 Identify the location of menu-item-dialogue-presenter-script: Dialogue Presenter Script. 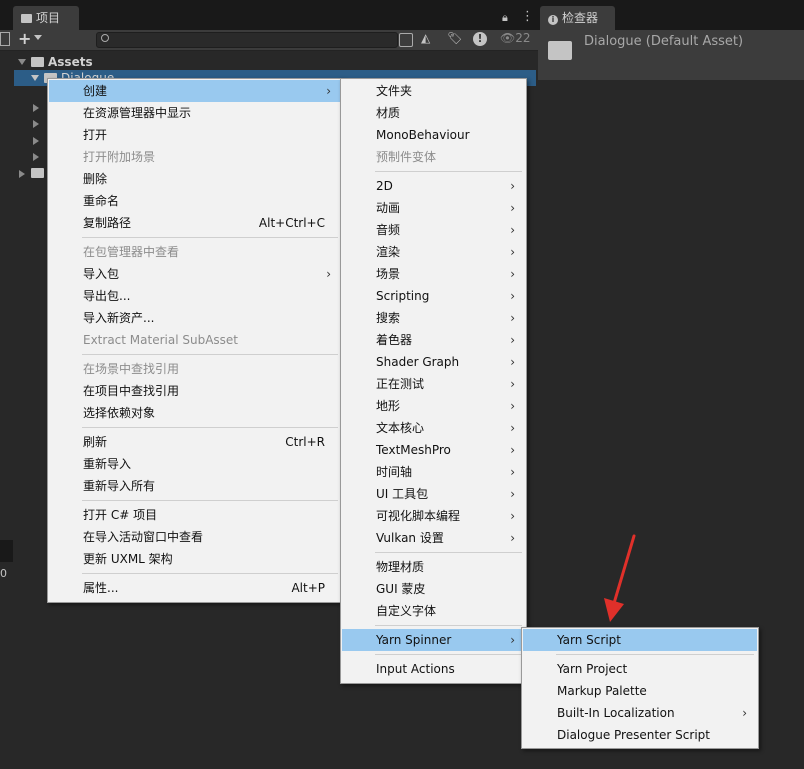
(640, 735).